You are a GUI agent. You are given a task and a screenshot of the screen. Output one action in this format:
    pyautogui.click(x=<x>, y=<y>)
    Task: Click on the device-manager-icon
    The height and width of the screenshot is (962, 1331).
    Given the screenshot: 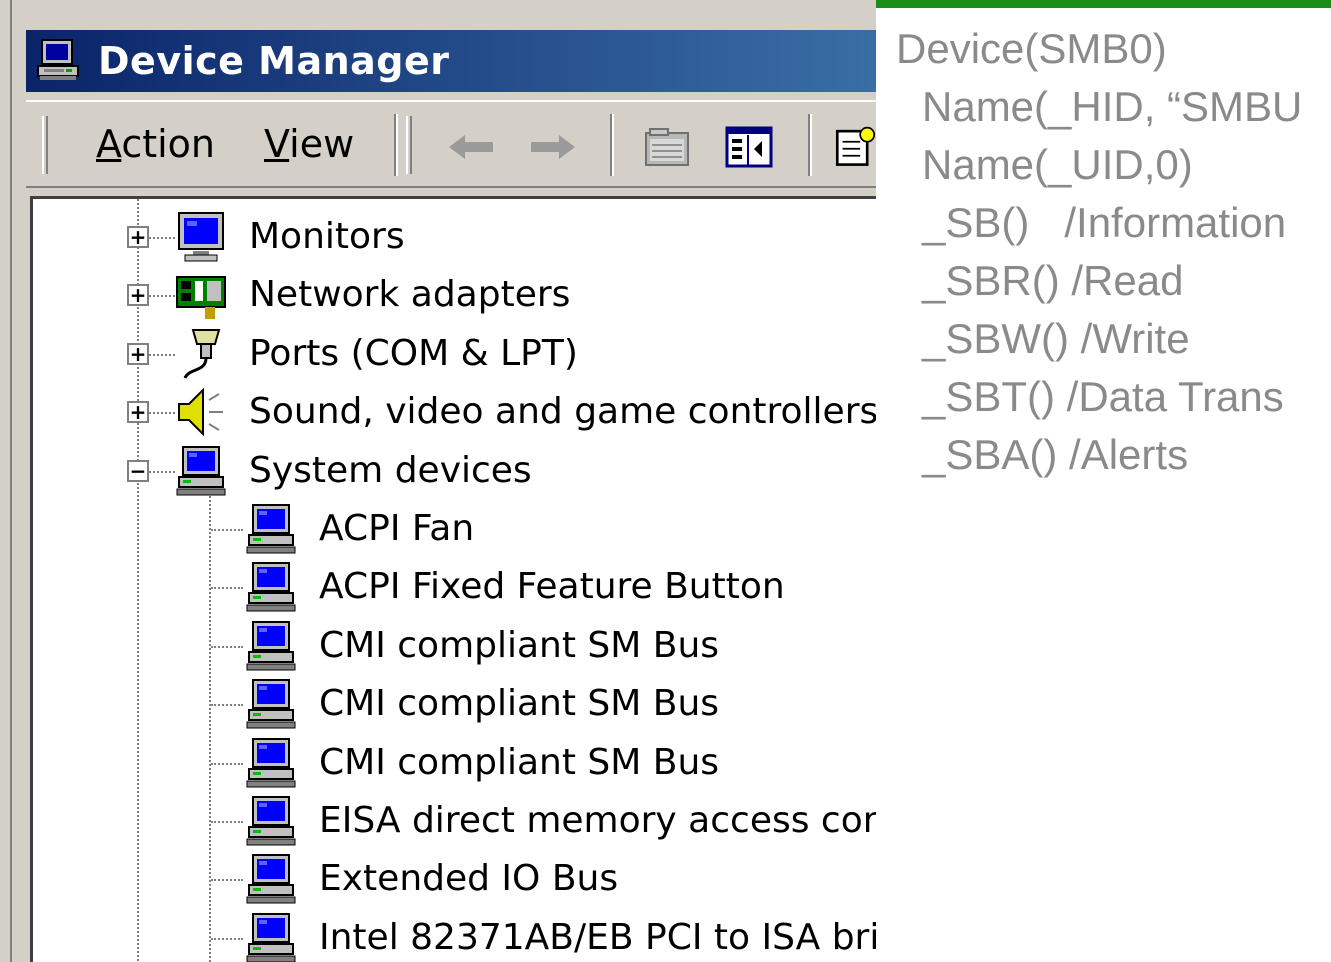 What is the action you would take?
    pyautogui.click(x=58, y=59)
    